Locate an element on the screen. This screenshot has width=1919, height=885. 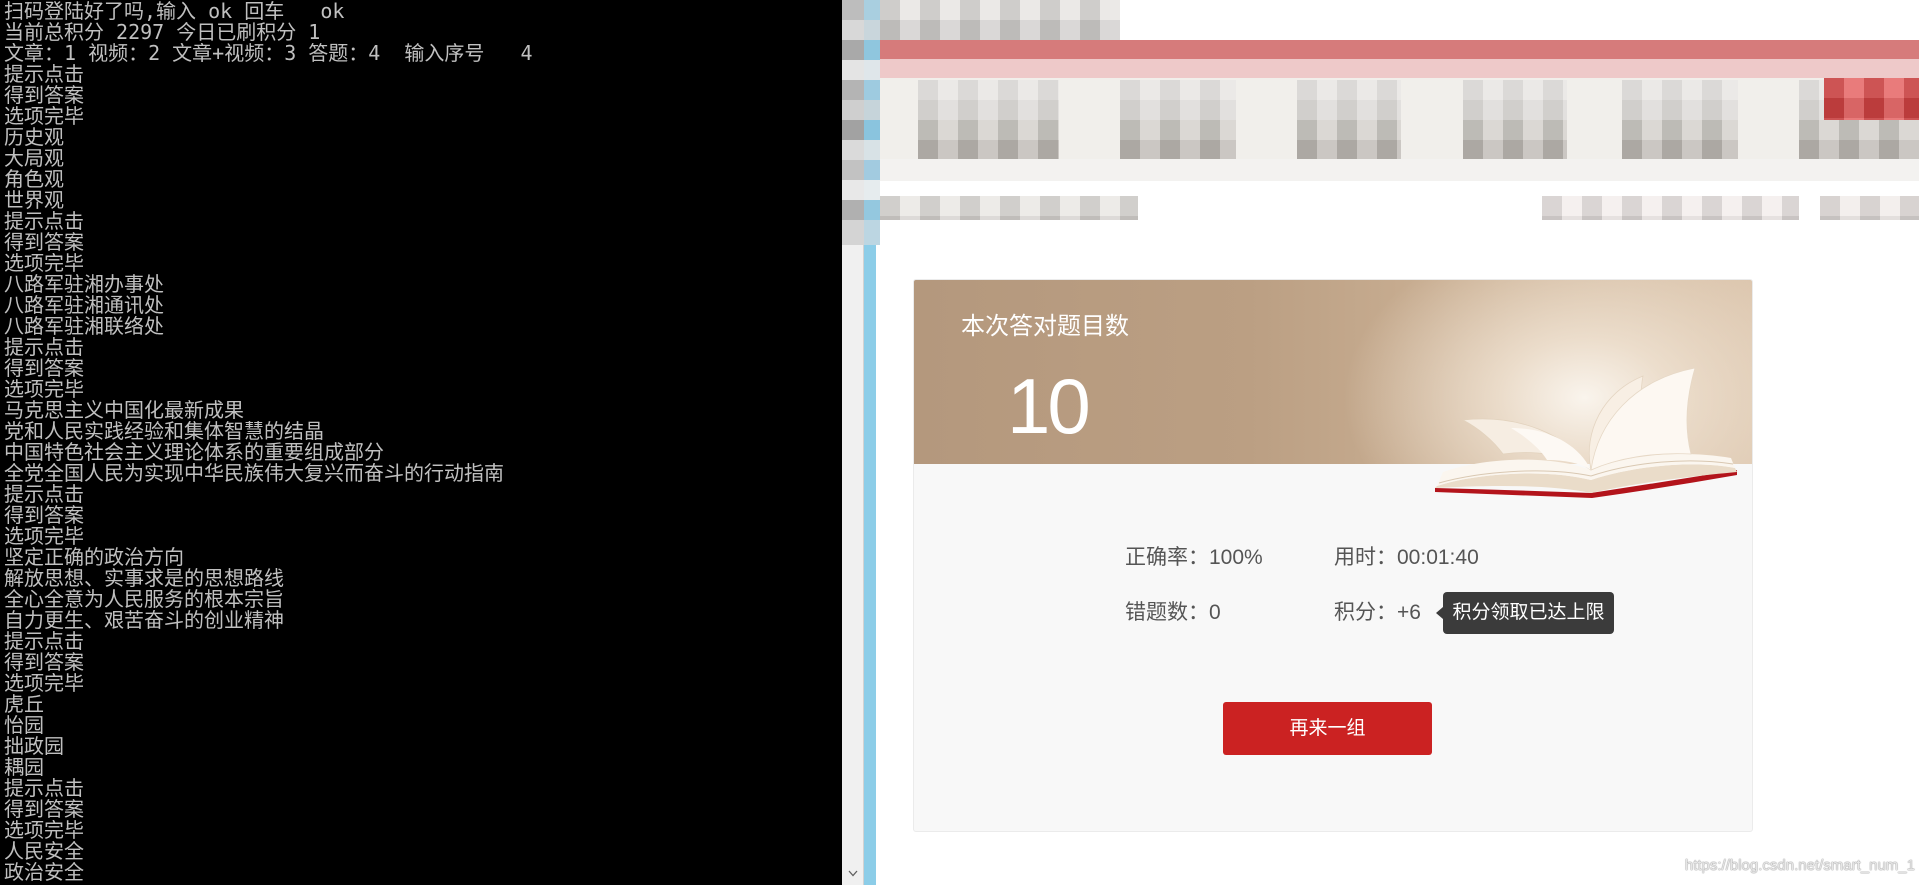
console-line: 当前总积分 2297 今日已刷积分 1 is located at coordinates (162, 32).